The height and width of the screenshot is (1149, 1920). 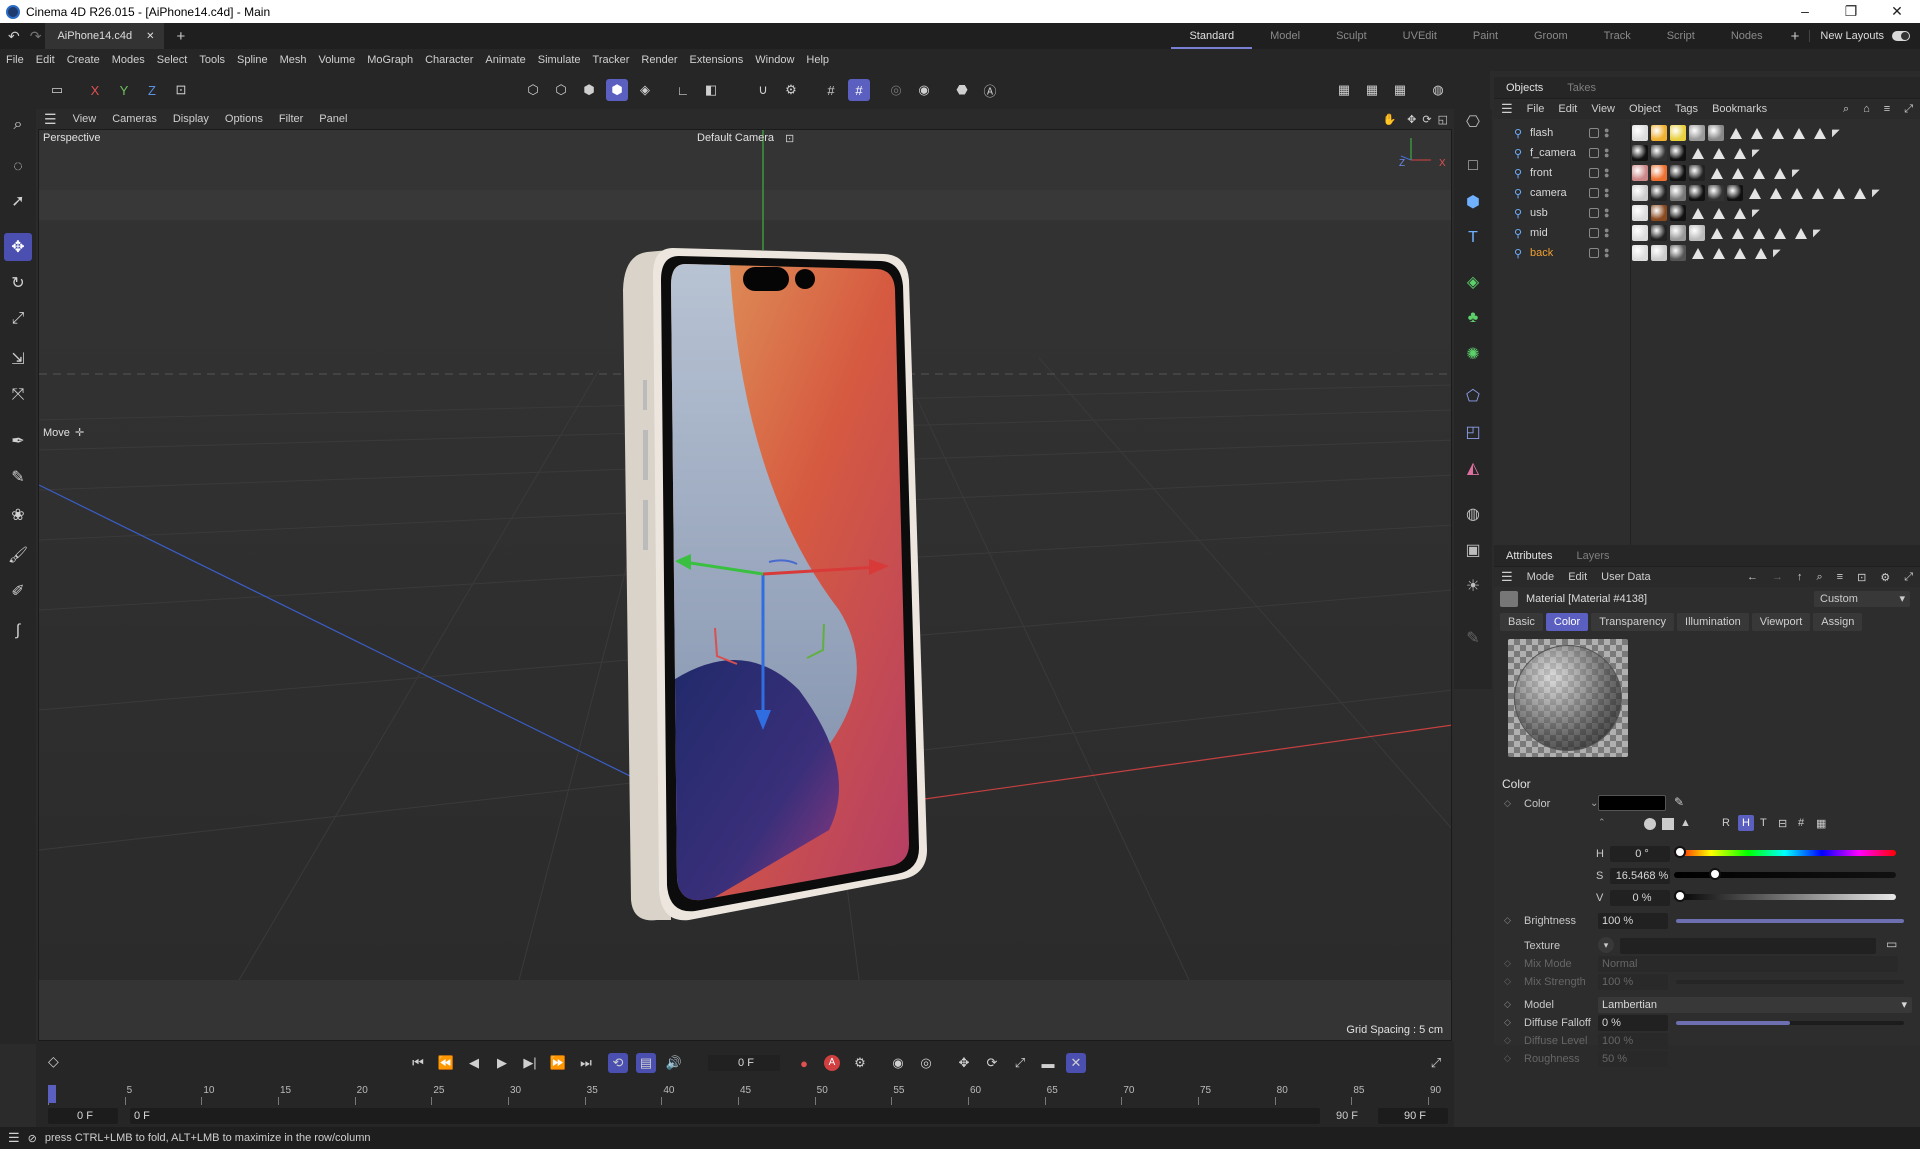 I want to click on deformer-icon: ⬠, so click(x=1473, y=396).